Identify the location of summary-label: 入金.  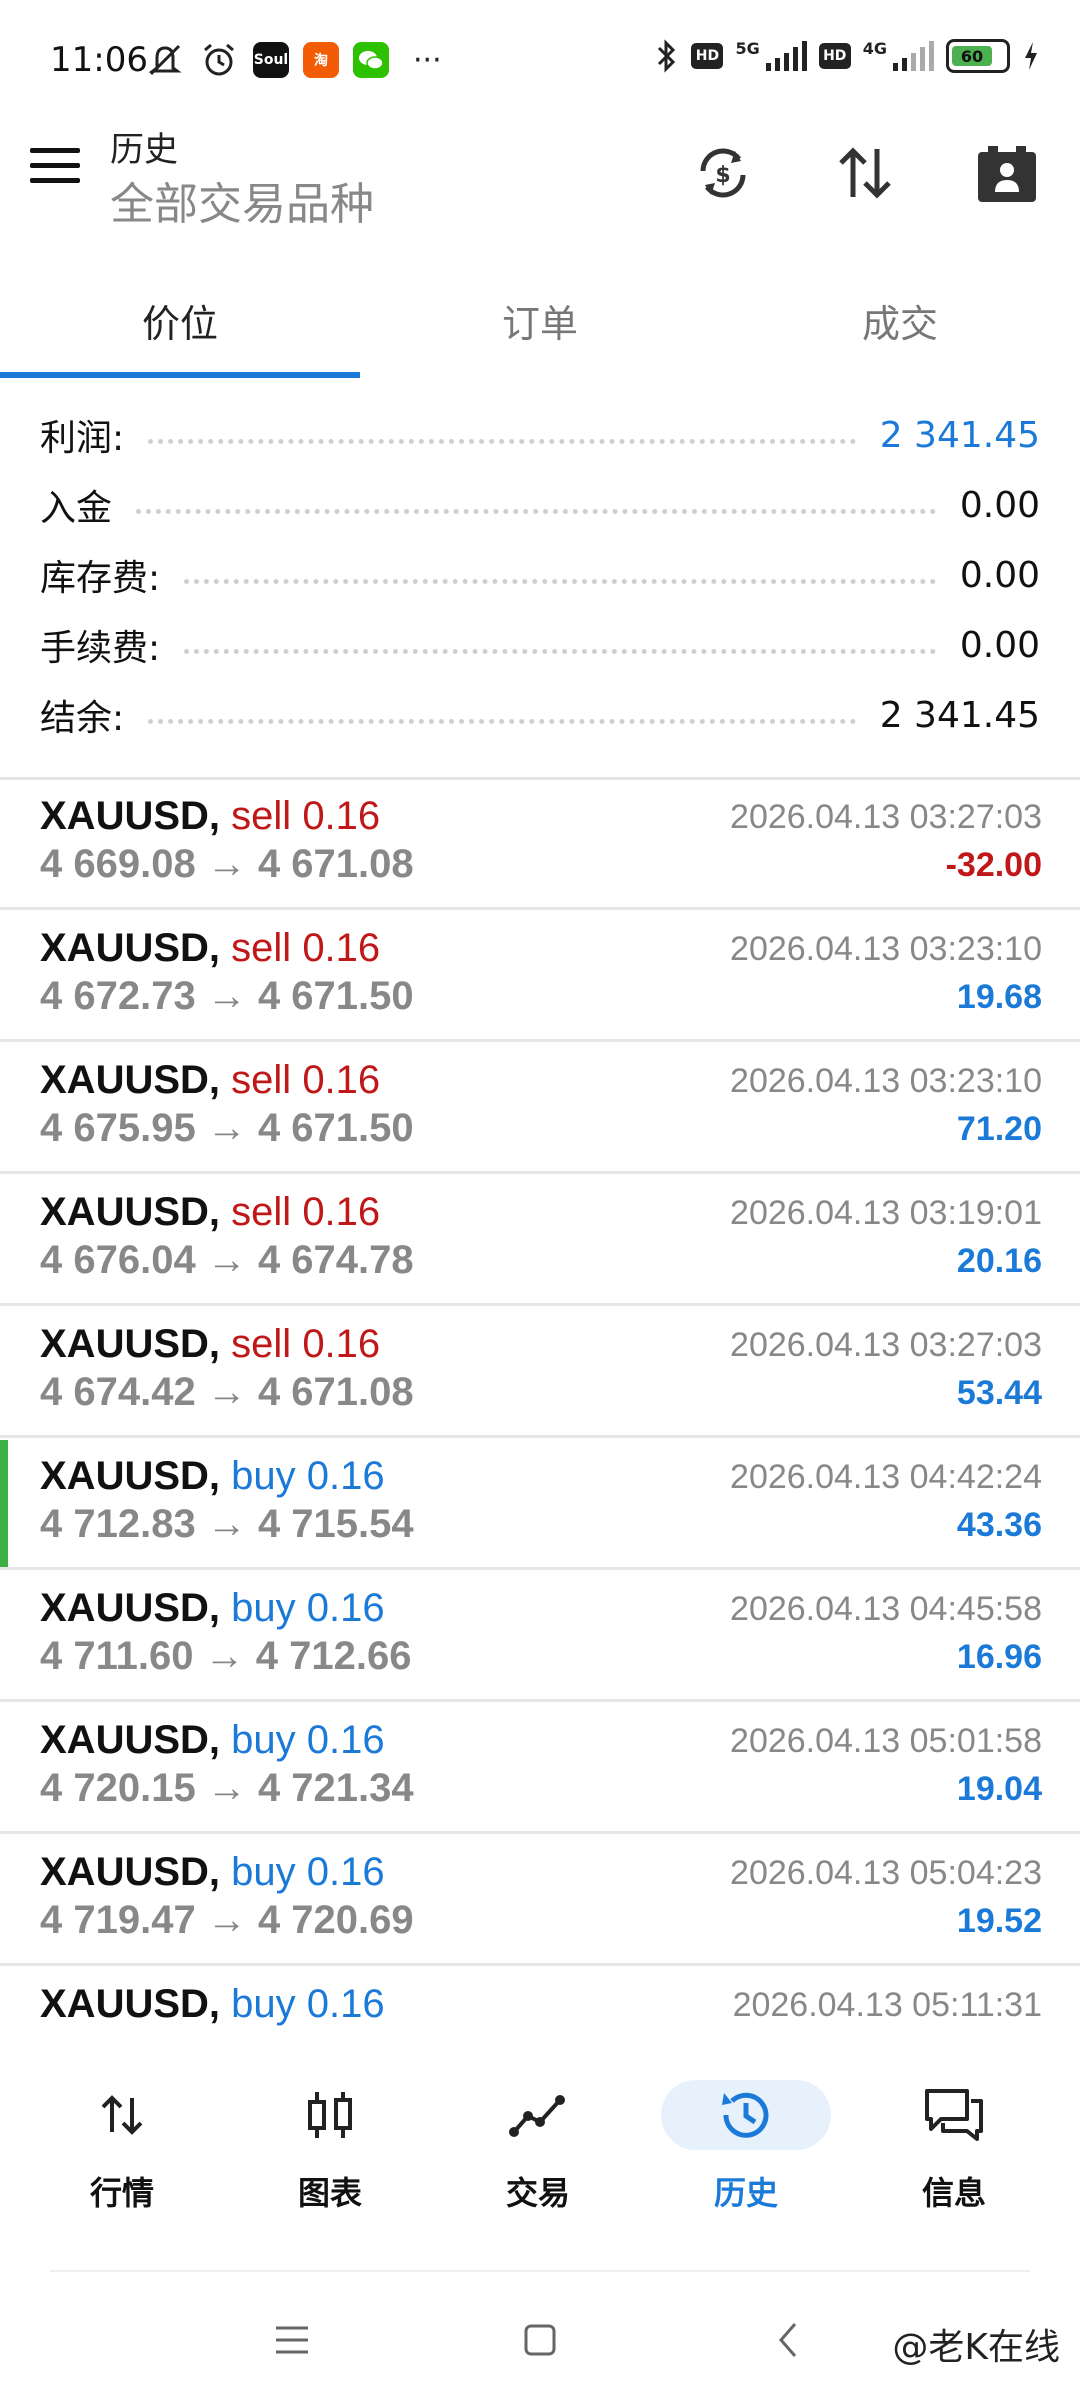
(76, 508).